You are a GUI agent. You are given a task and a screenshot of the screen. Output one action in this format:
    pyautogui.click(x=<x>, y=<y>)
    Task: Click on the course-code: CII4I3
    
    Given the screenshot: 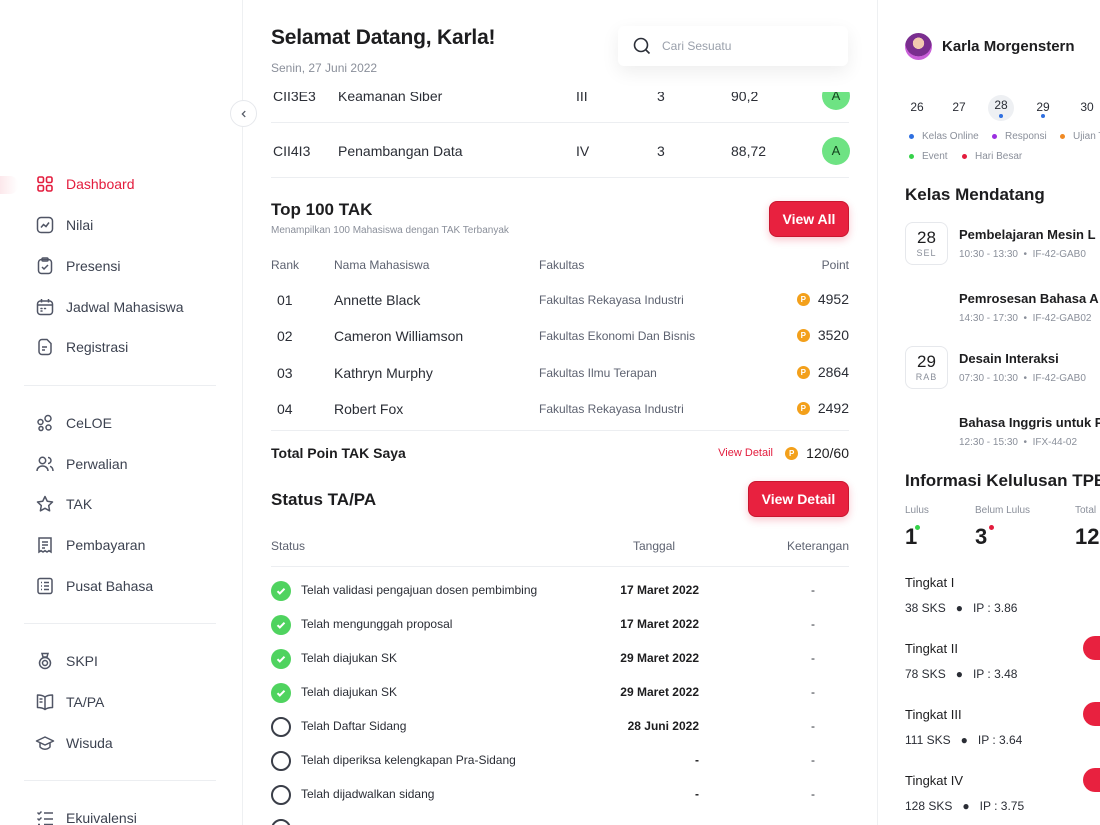 What is the action you would take?
    pyautogui.click(x=292, y=150)
    